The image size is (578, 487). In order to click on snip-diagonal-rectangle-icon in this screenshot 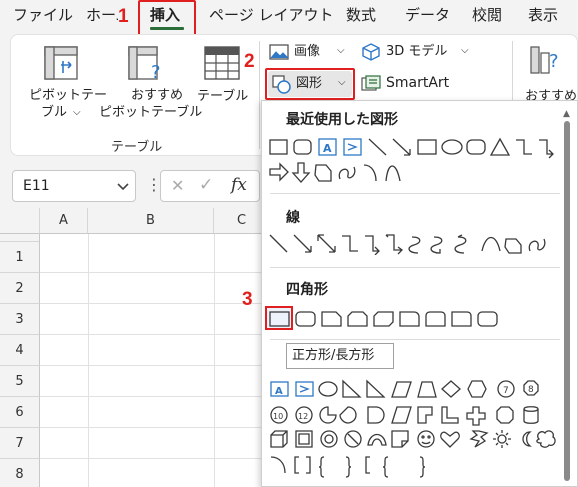, I will do `click(383, 319)`.